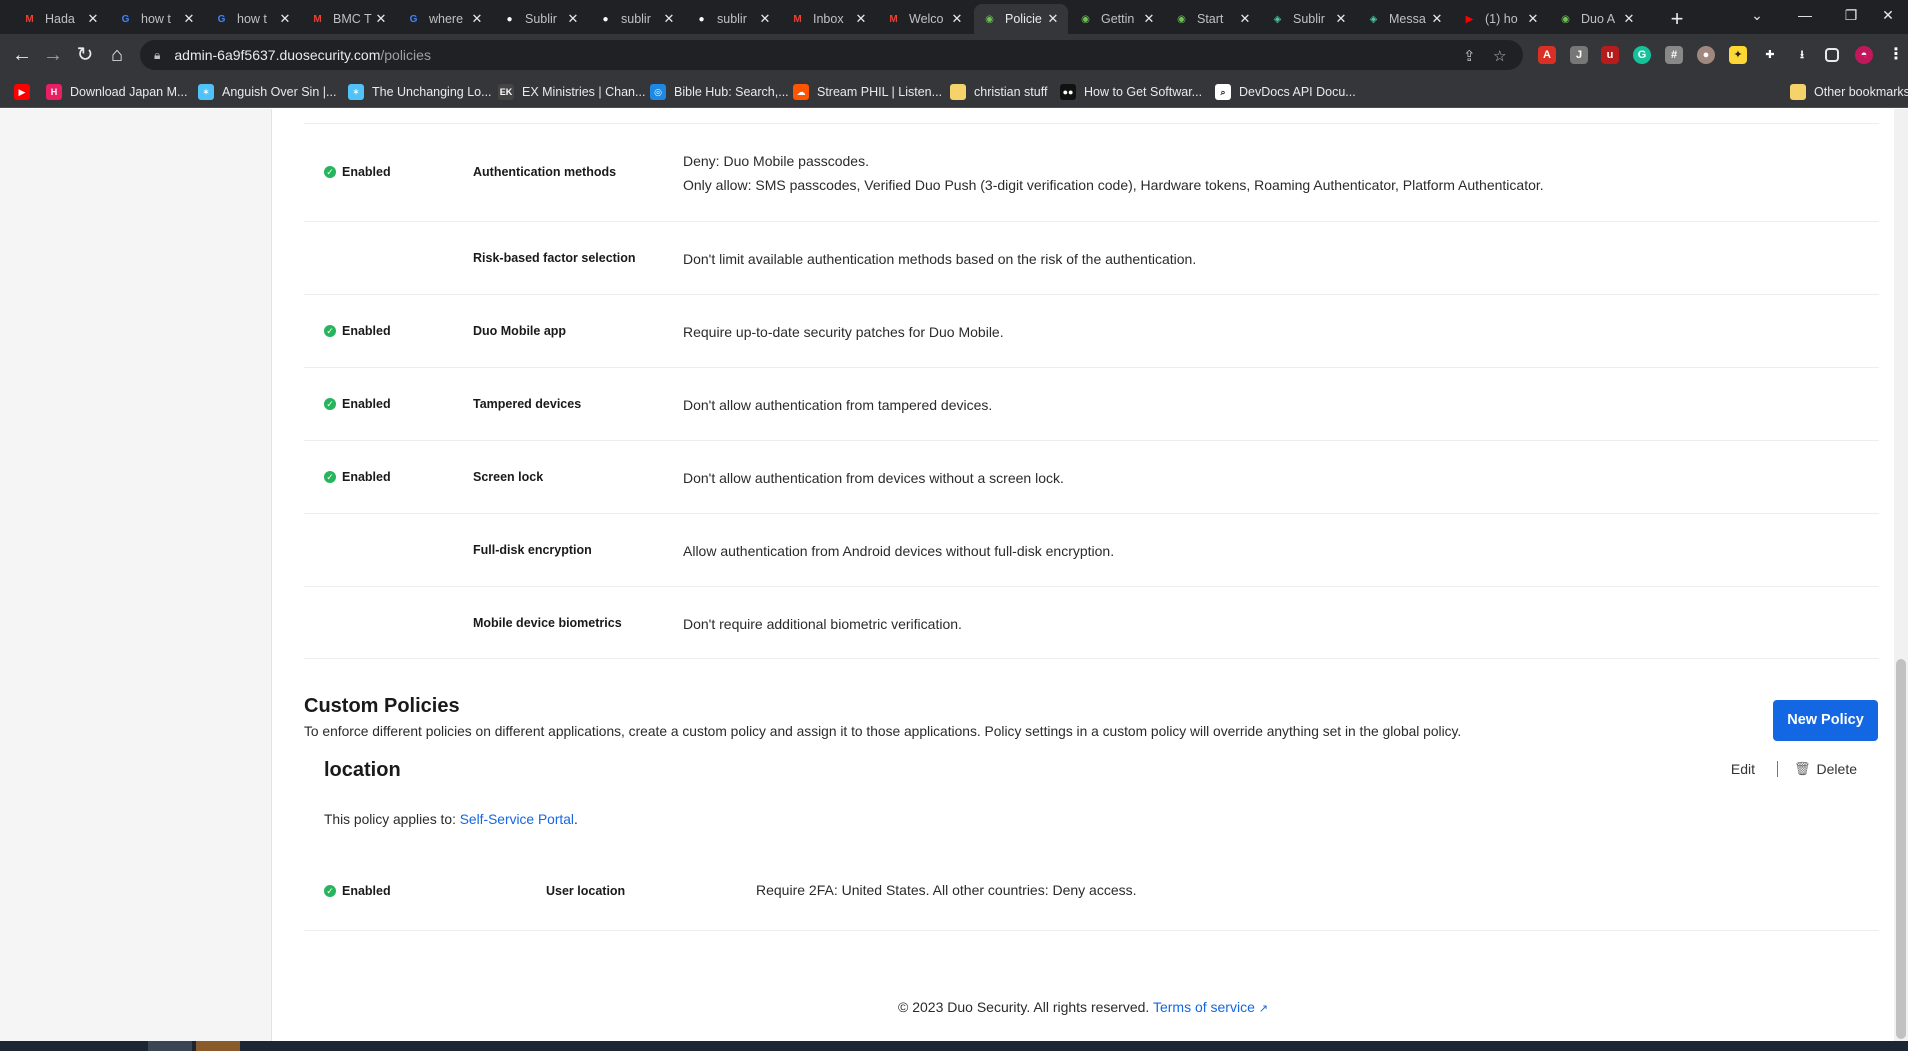 The width and height of the screenshot is (1908, 1051). I want to click on taskbar-app-chrome, so click(170, 1046).